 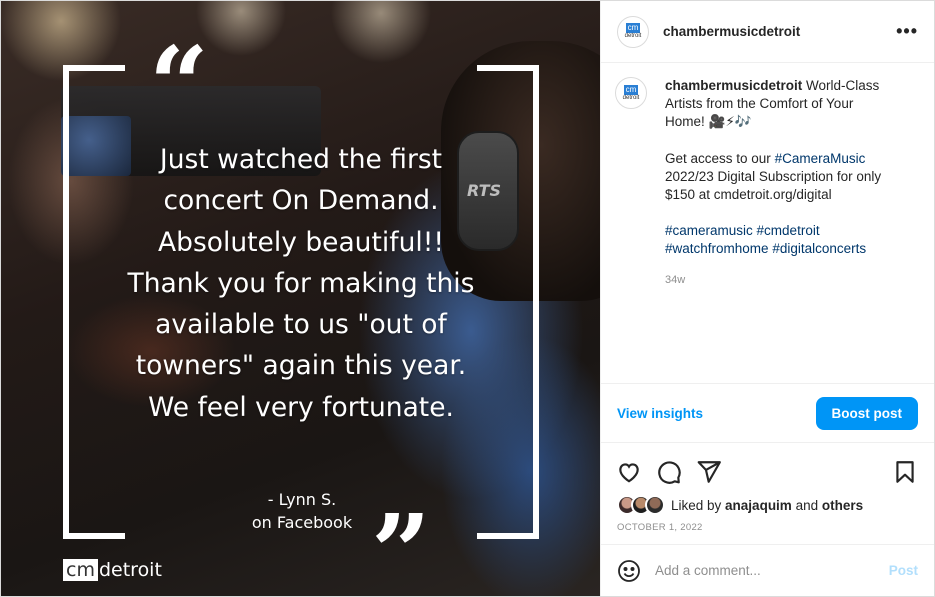 I want to click on action-bar, so click(x=767, y=468).